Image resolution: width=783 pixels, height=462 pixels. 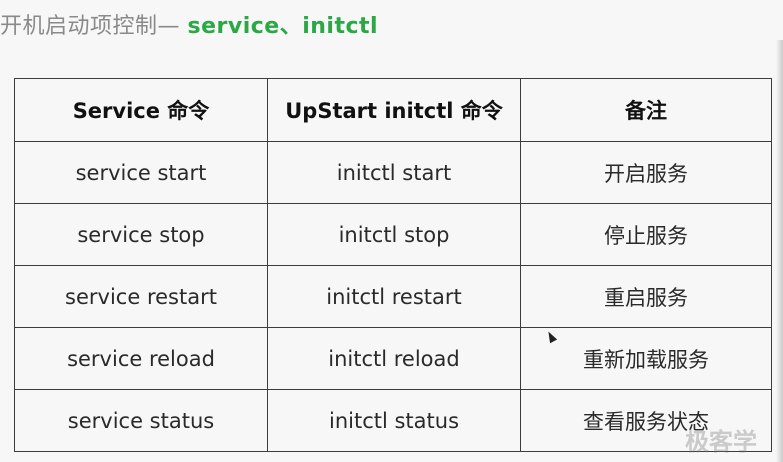 What do you see at coordinates (646, 358) in the screenshot?
I see `remark-cell: 重新加载服务` at bounding box center [646, 358].